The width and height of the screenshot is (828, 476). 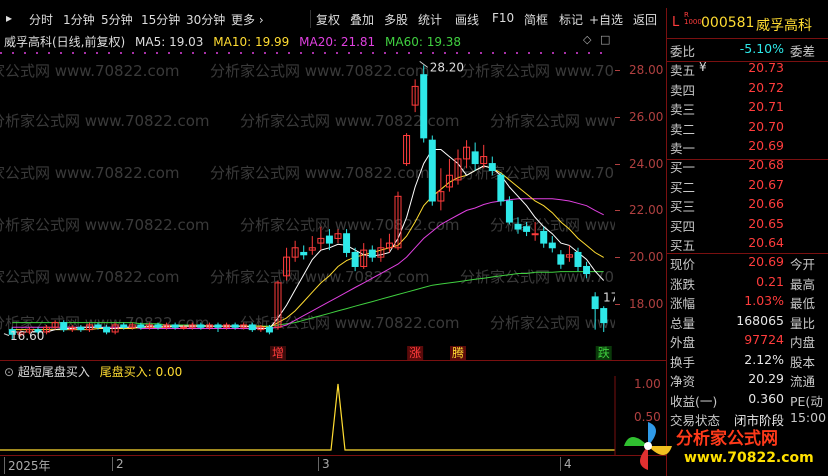 I want to click on overlay-button: 叠加, so click(x=362, y=19).